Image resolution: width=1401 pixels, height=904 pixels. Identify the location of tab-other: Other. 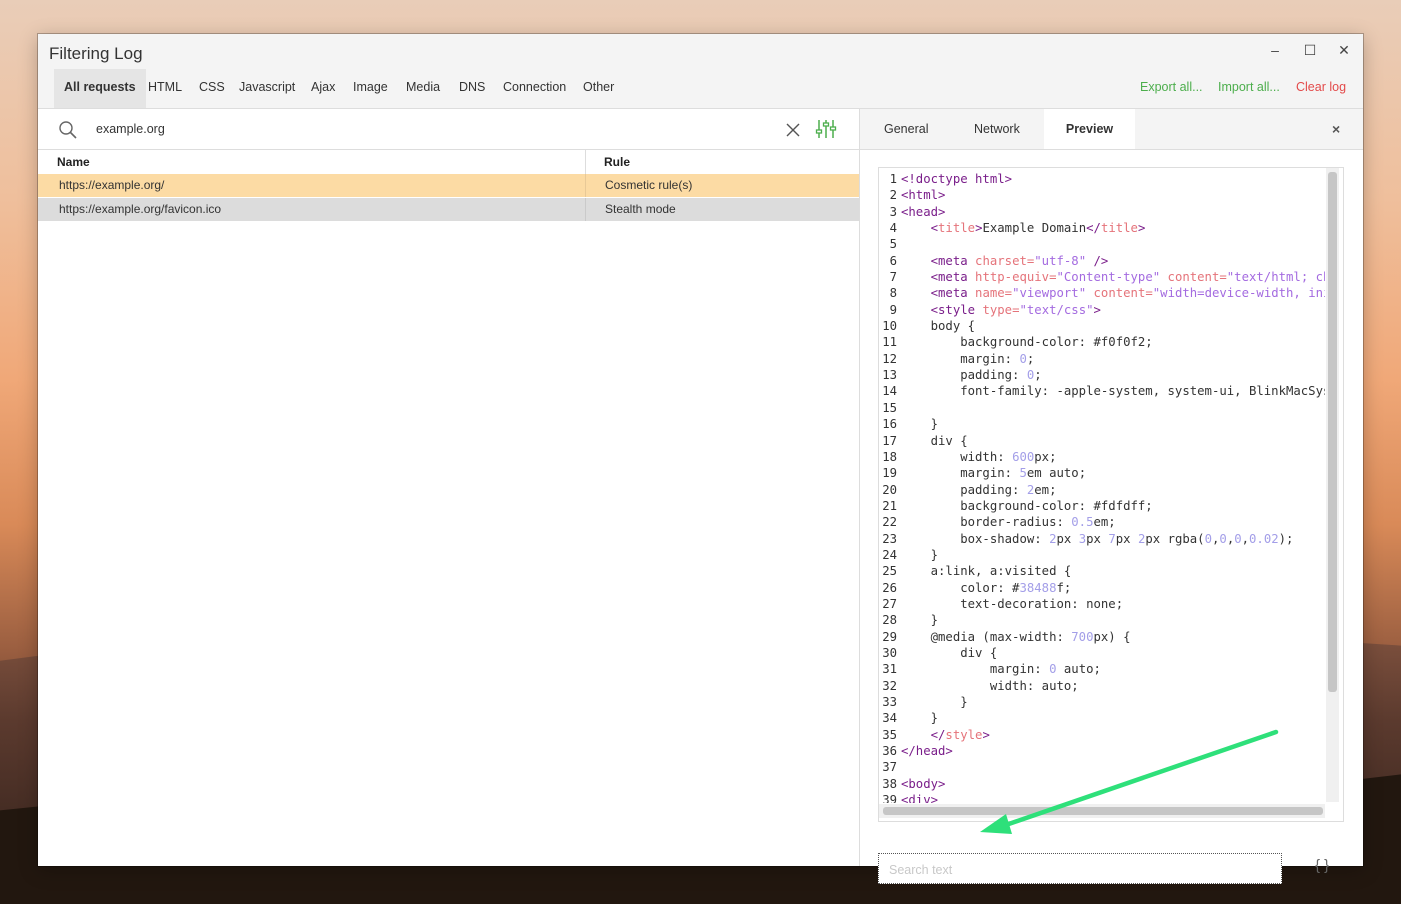
(598, 88).